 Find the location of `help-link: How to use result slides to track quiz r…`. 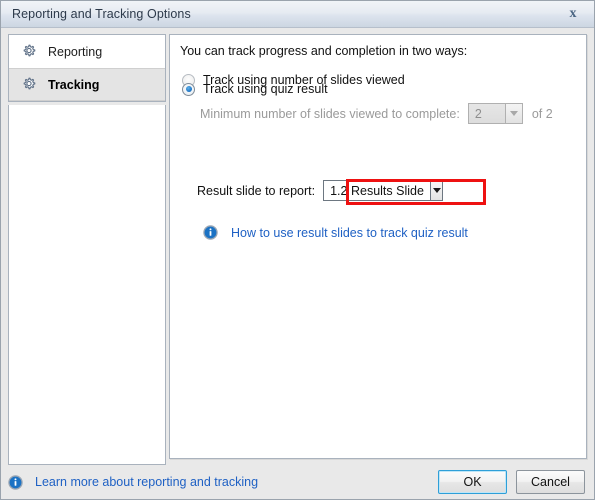

help-link: How to use result slides to track quiz r… is located at coordinates (349, 233).